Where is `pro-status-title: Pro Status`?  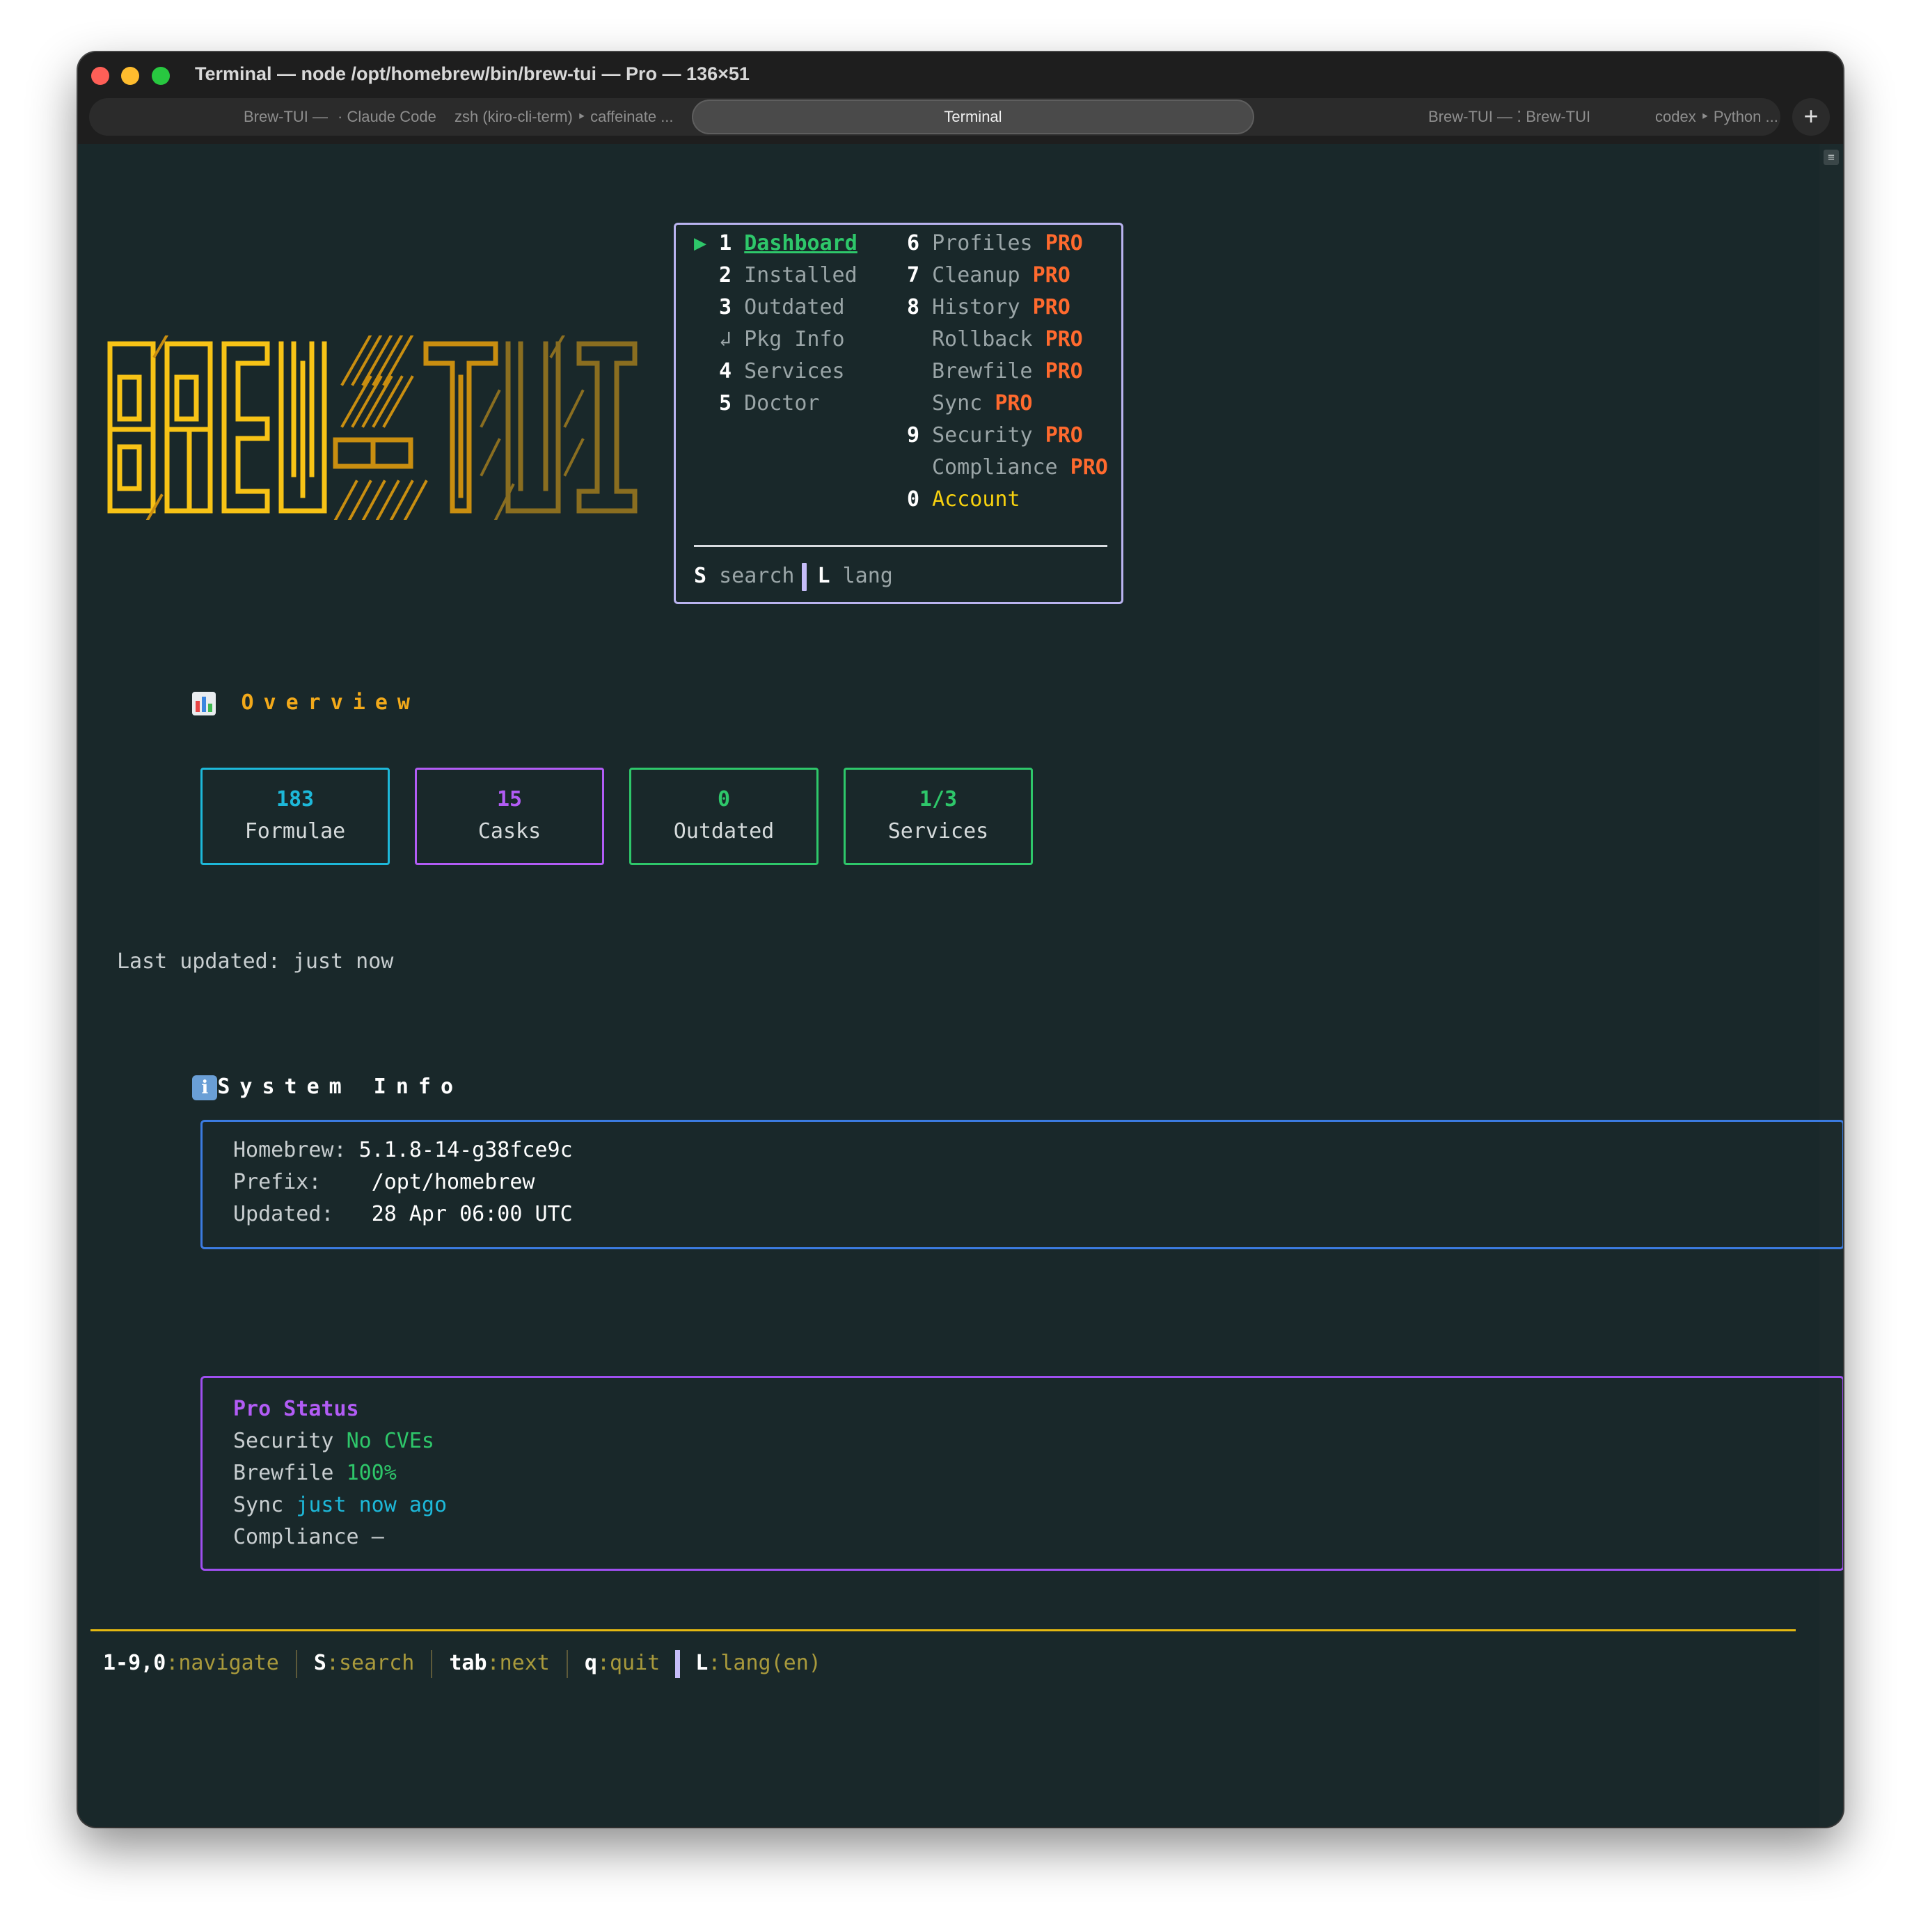 pro-status-title: Pro Status is located at coordinates (296, 1409).